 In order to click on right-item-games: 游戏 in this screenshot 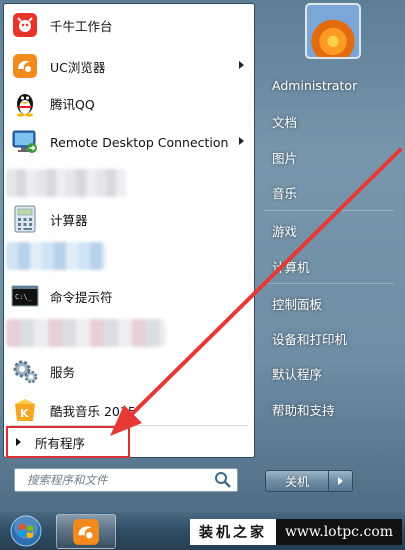, I will do `click(284, 230)`.